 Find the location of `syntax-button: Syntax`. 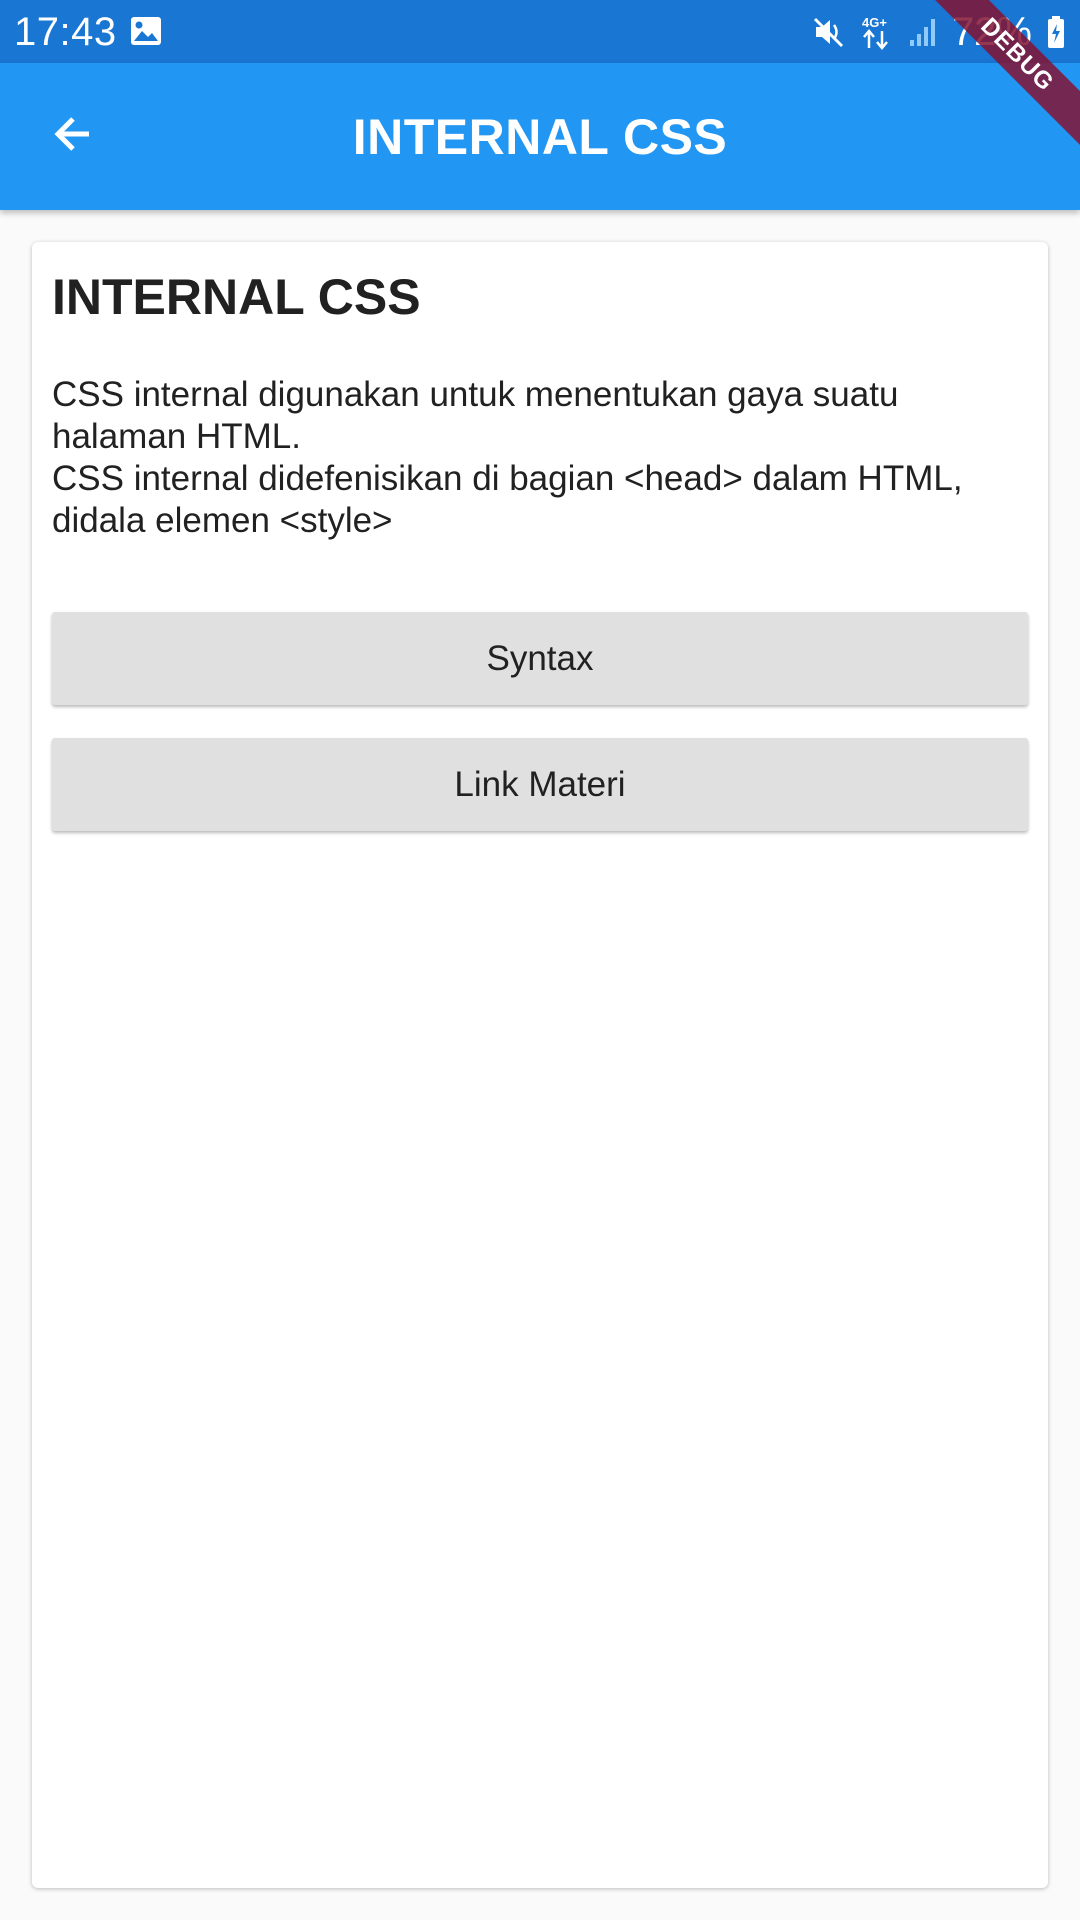

syntax-button: Syntax is located at coordinates (540, 658).